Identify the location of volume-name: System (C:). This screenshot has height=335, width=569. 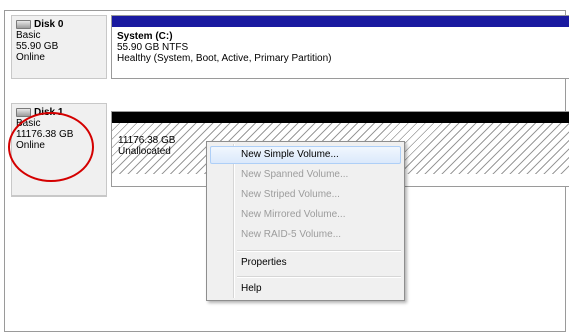
(145, 36).